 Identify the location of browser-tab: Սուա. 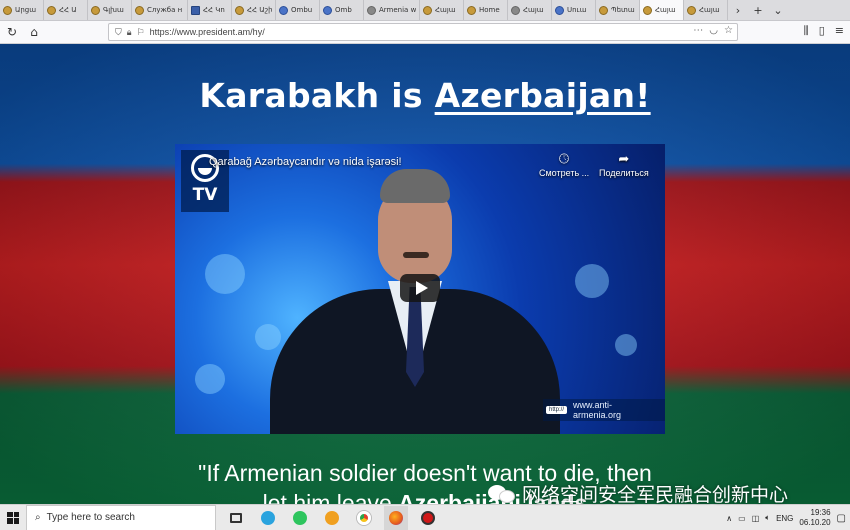
(574, 10).